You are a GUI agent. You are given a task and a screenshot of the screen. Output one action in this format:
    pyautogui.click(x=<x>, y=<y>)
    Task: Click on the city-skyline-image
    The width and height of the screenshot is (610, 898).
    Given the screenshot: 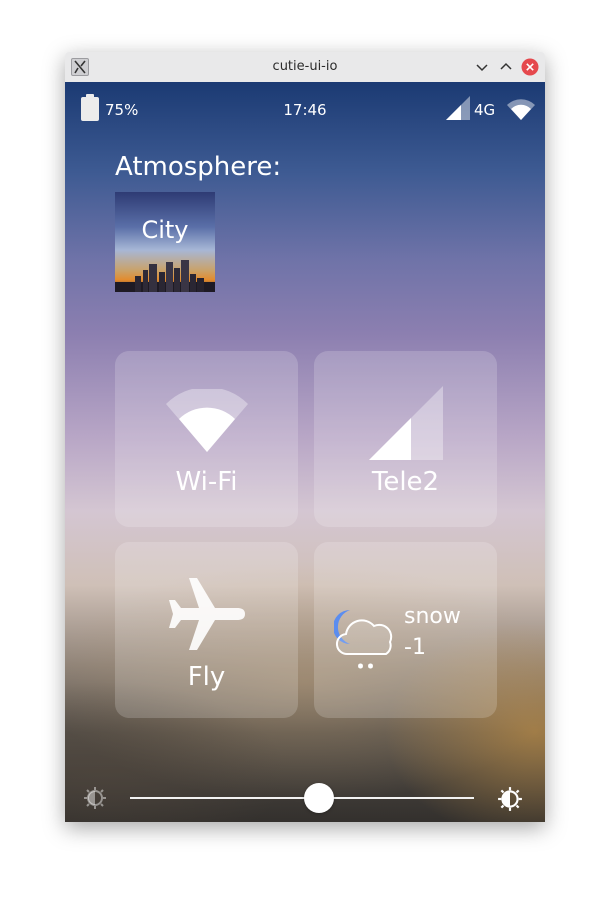 What is the action you would take?
    pyautogui.click(x=165, y=276)
    